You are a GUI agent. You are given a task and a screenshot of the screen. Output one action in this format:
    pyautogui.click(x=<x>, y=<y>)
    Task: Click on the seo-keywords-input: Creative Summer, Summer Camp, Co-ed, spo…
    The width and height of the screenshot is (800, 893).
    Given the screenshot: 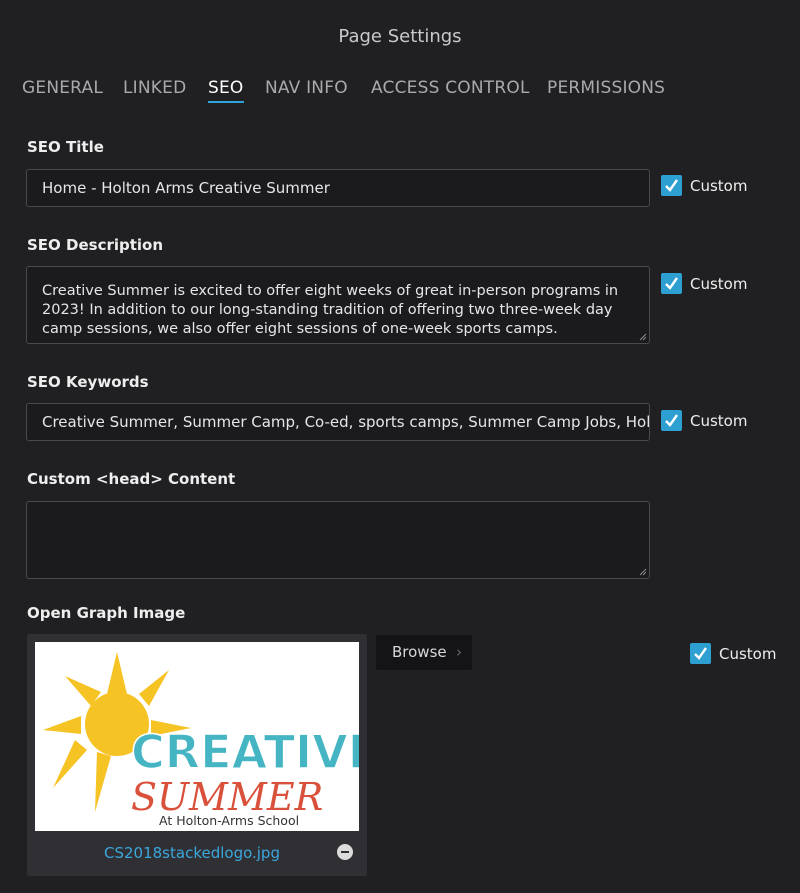 What is the action you would take?
    pyautogui.click(x=338, y=422)
    